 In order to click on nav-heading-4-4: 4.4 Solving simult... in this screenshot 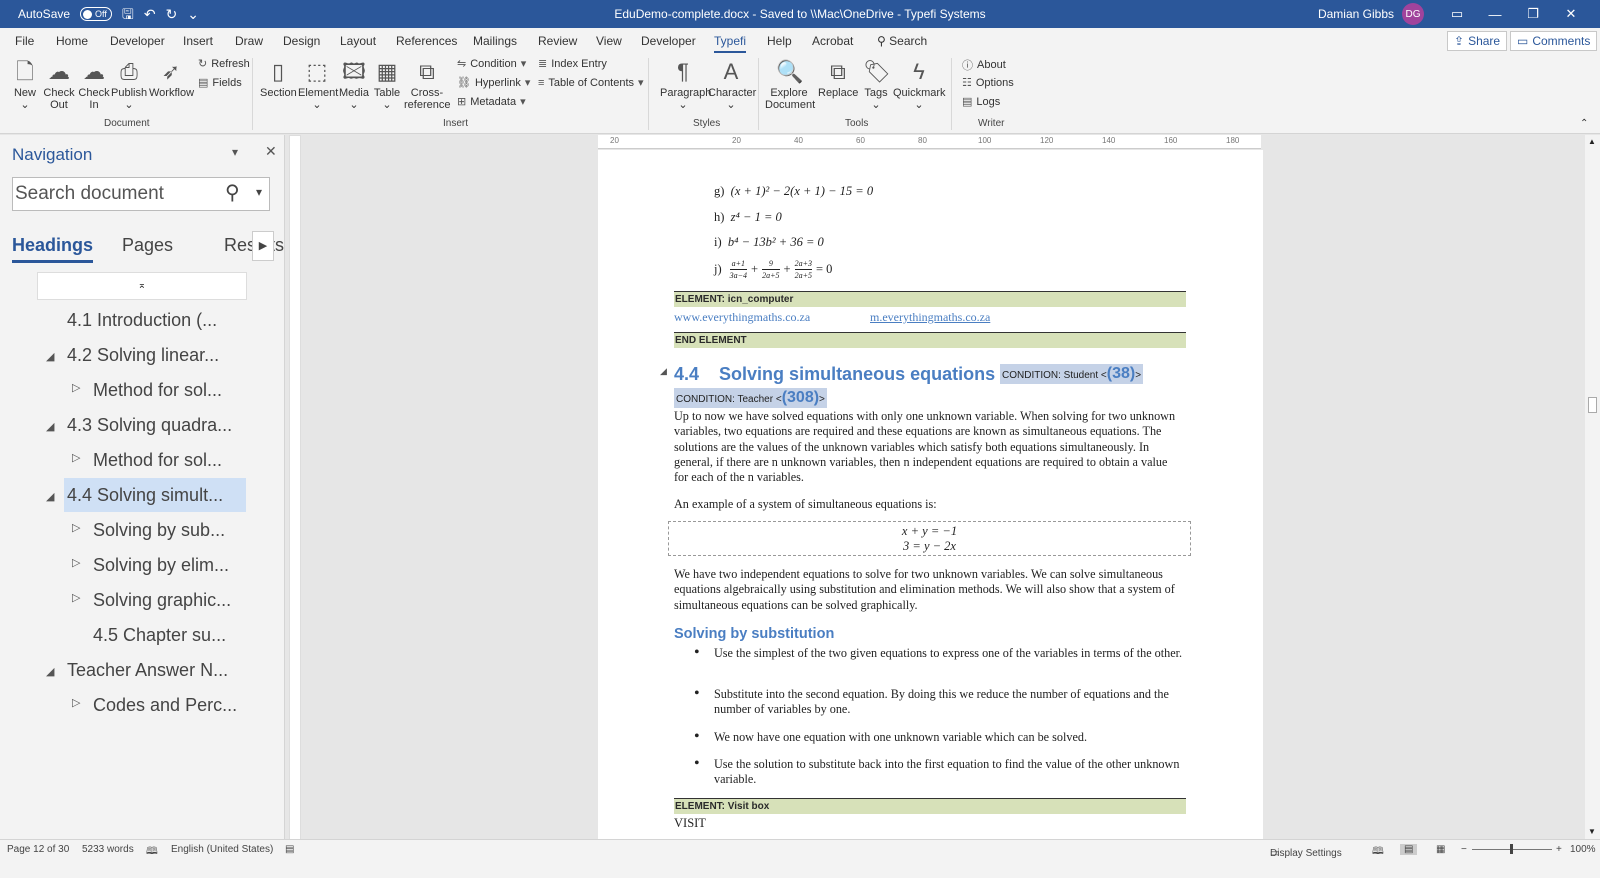, I will do `click(155, 495)`.